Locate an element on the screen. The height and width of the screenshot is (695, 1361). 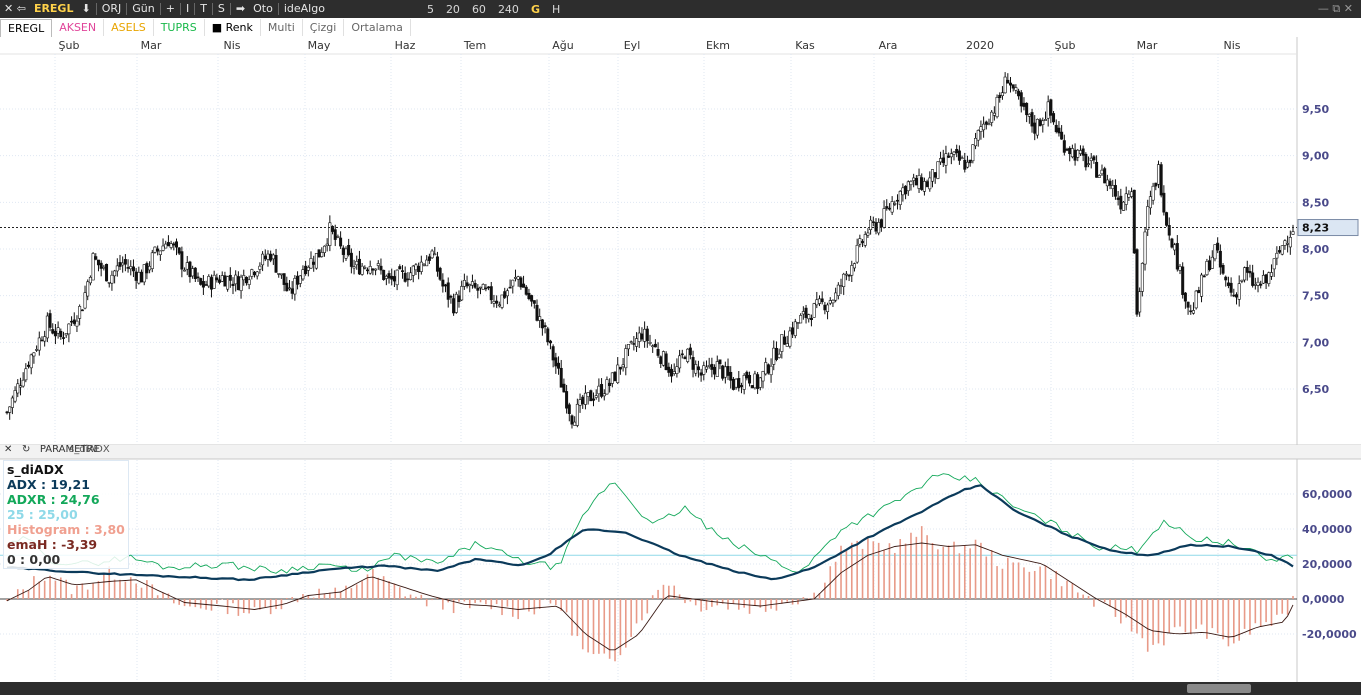
period-240: 240 is located at coordinates (508, 9).